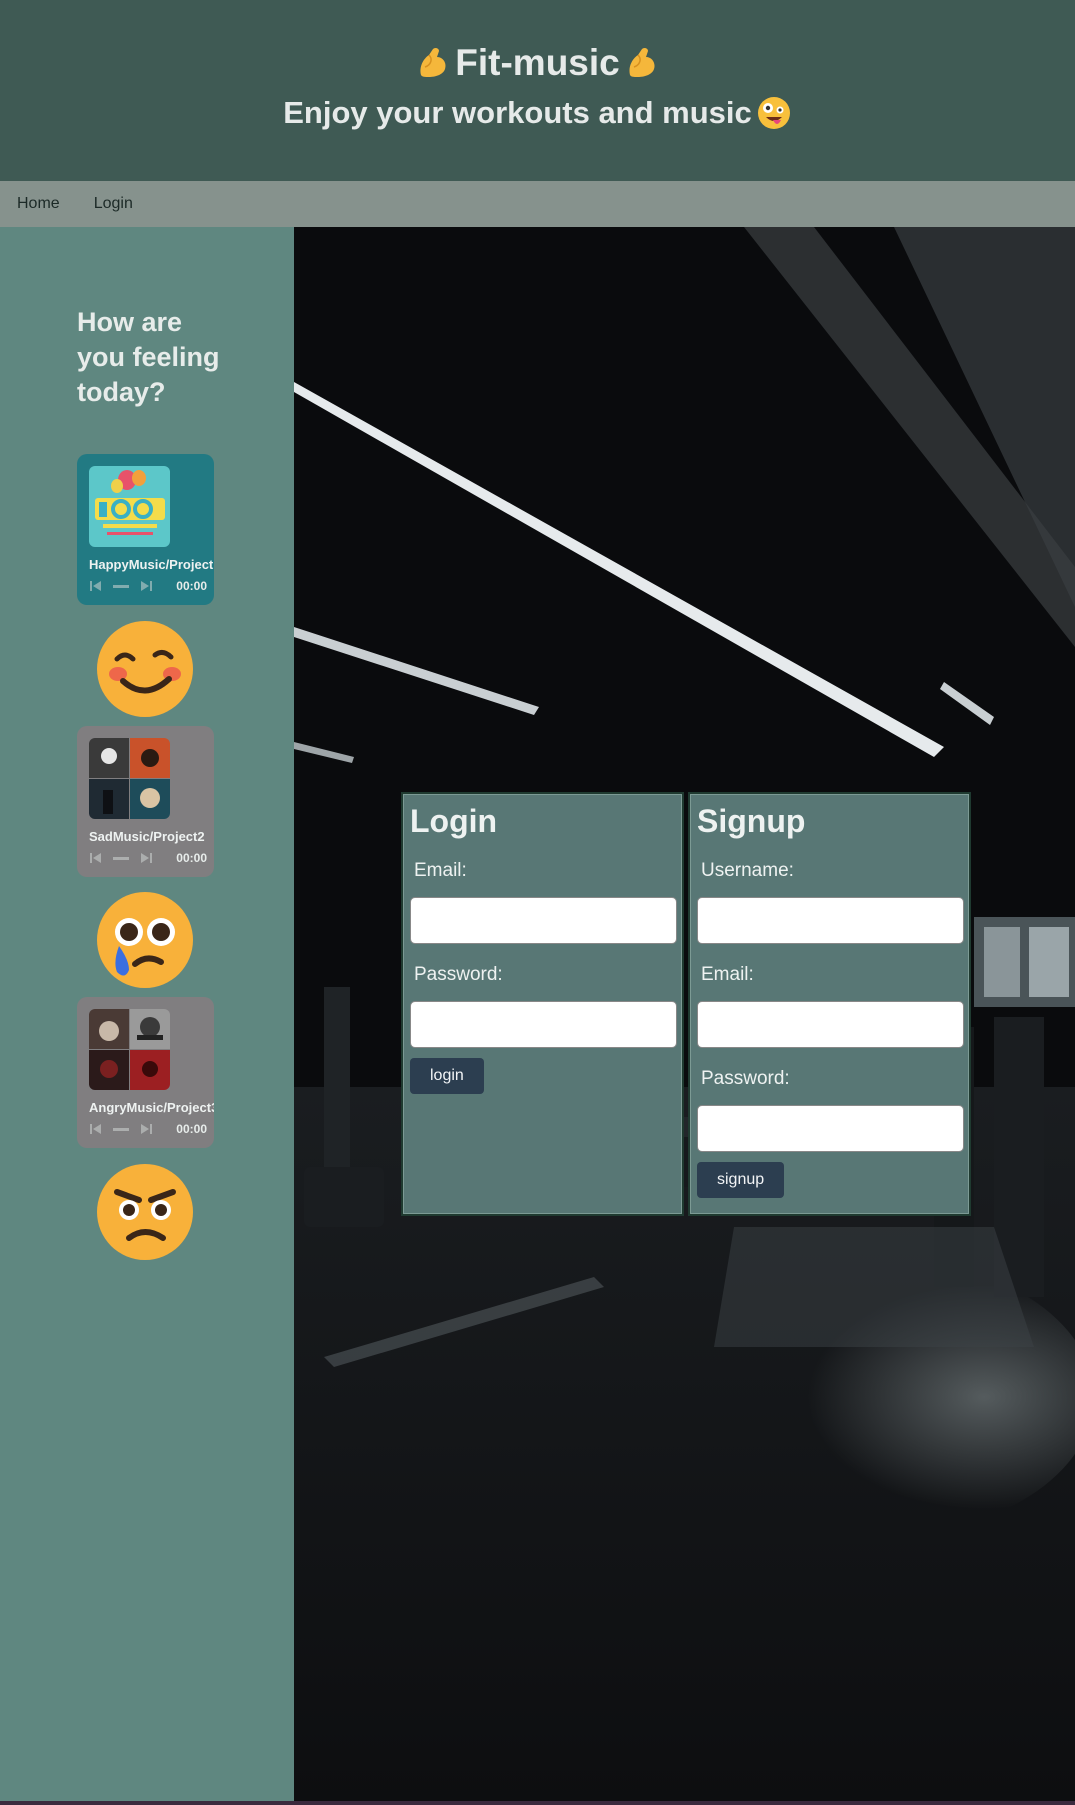 The width and height of the screenshot is (1075, 1805). I want to click on happy-track-name: HappyMusic/Project1, so click(151, 564).